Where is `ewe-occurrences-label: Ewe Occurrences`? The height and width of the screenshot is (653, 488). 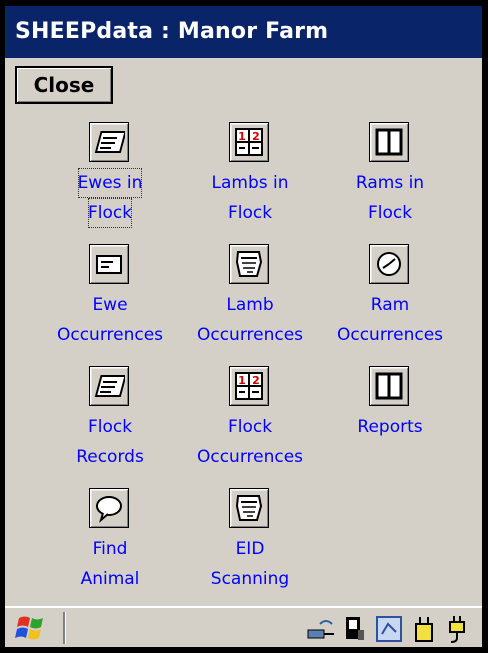
ewe-occurrences-label: Ewe Occurrences is located at coordinates (110, 320).